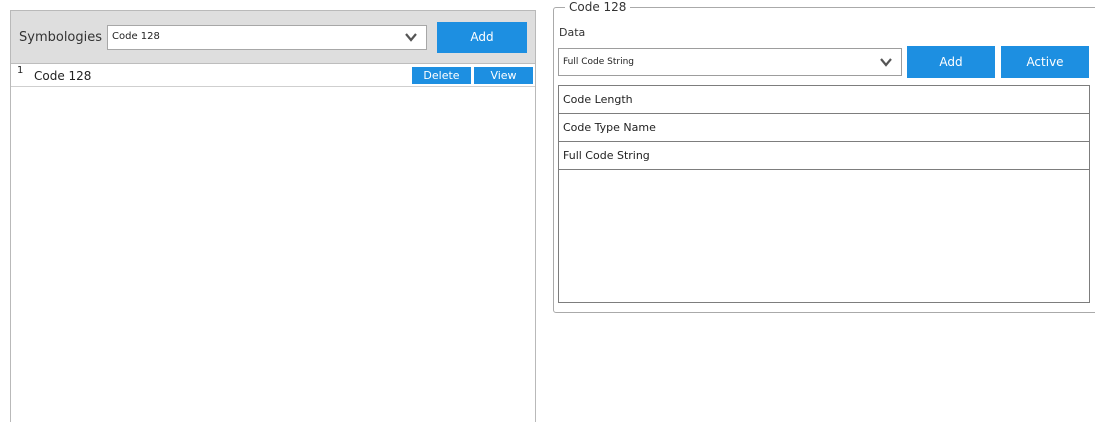  Describe the element at coordinates (598, 7) in the screenshot. I see `group-legend: Code 128` at that location.